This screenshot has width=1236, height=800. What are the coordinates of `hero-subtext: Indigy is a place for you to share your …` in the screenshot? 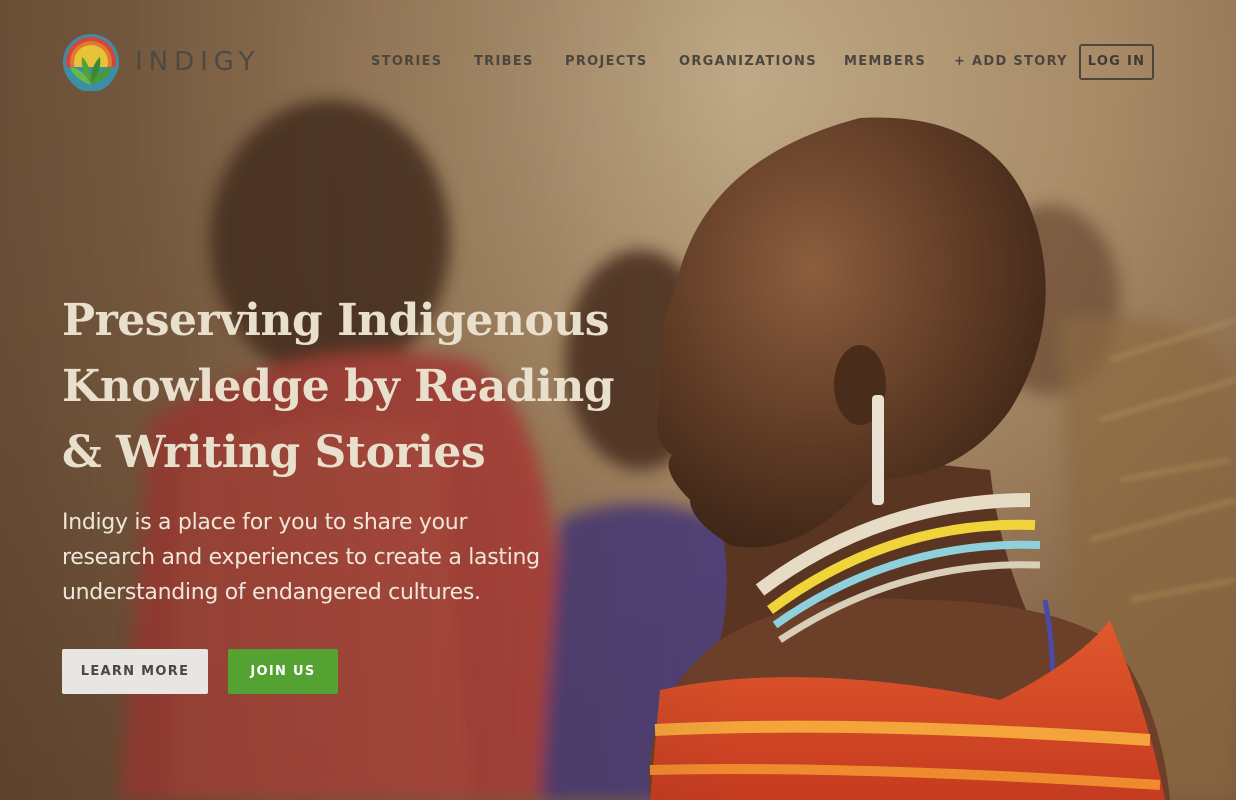 It's located at (301, 557).